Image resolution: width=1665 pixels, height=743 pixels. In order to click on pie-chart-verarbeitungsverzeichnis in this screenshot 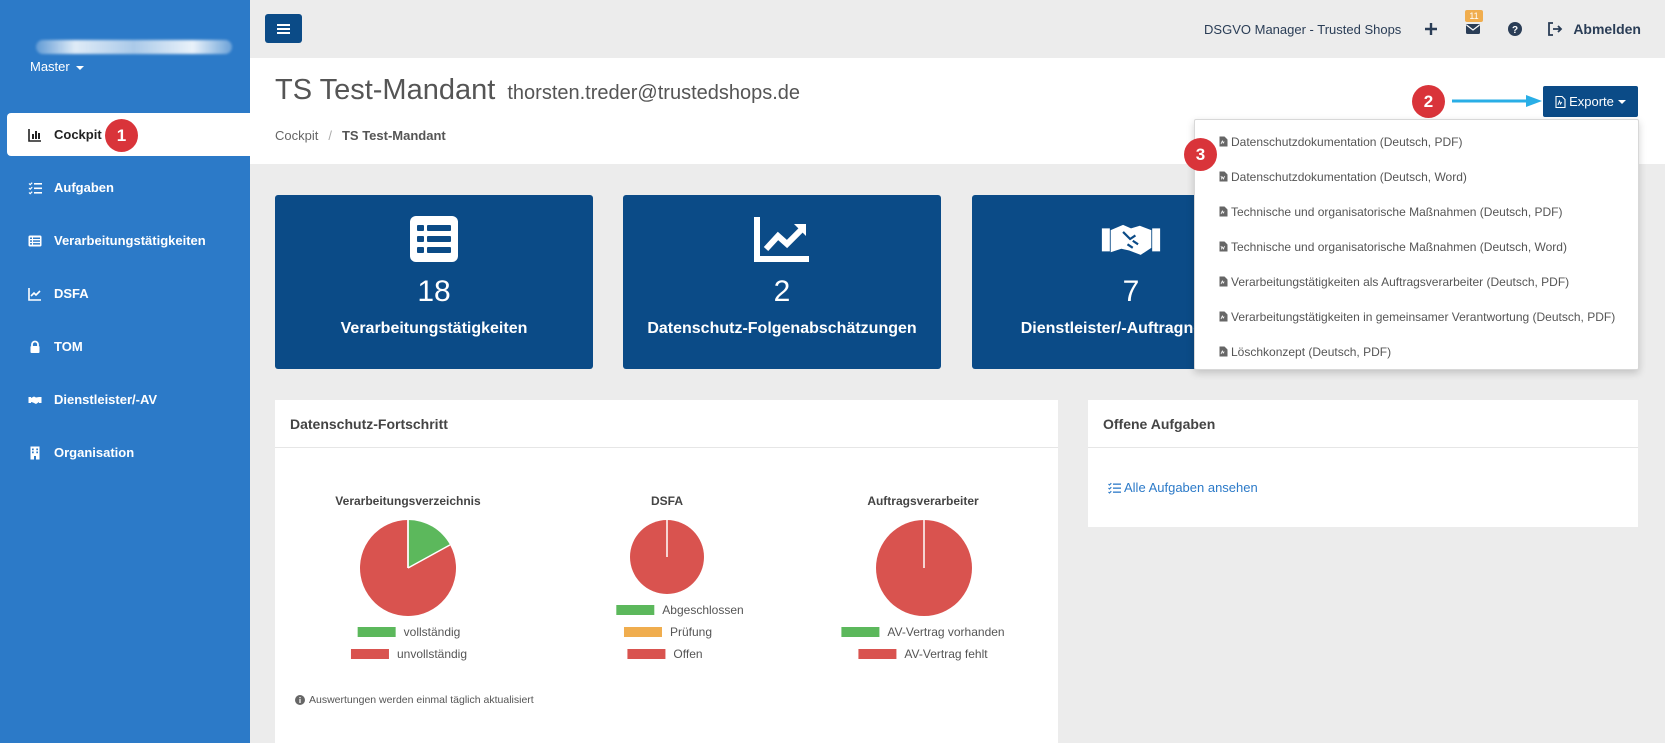, I will do `click(408, 568)`.